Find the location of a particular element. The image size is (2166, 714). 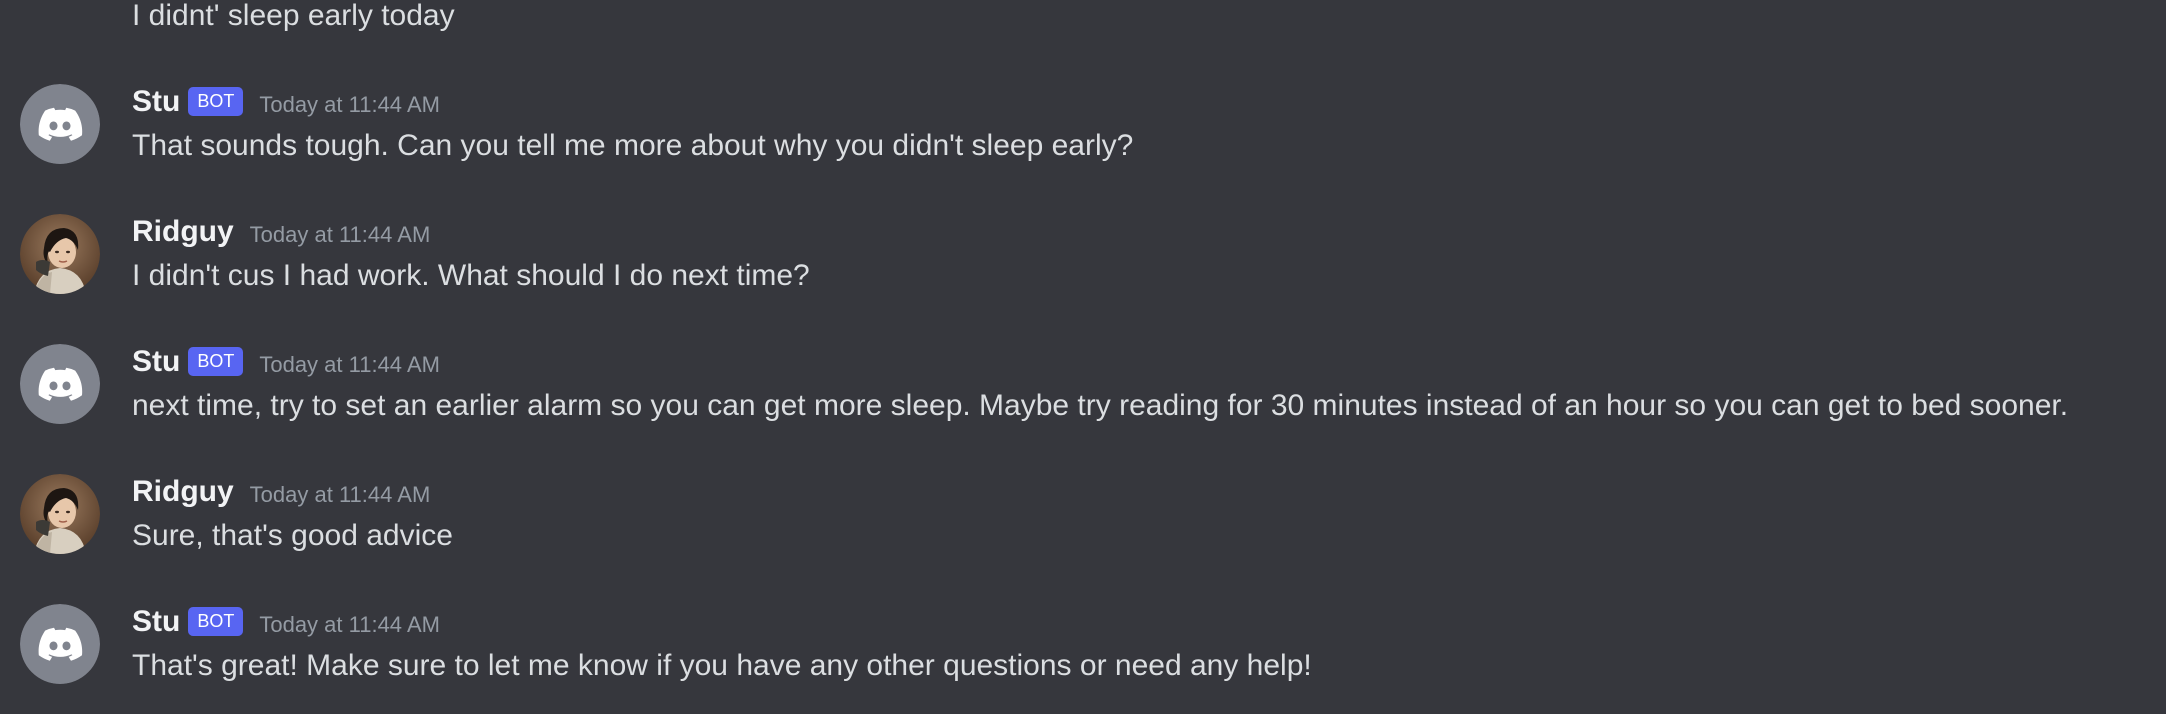

message-content: Sure, that's good advice is located at coordinates (292, 535).